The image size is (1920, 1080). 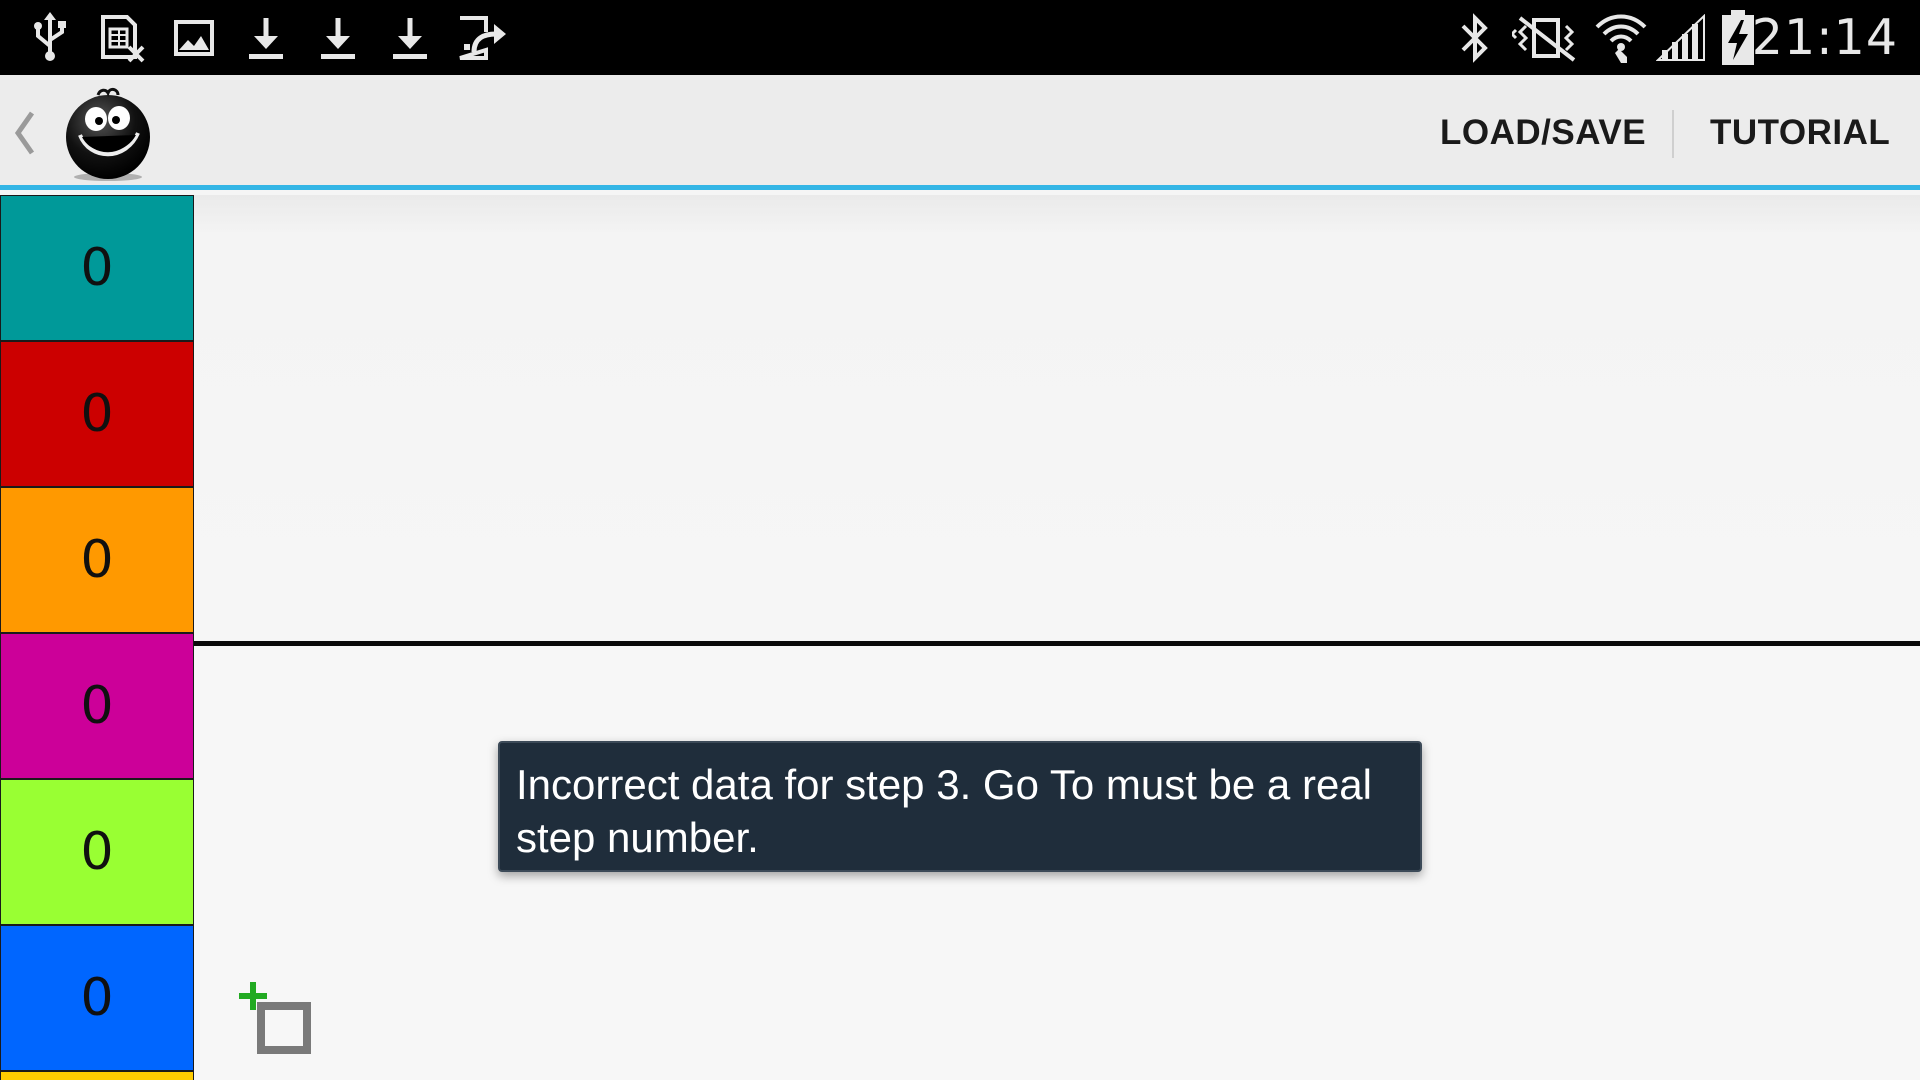 I want to click on counter-magenta: 0, so click(x=97, y=706).